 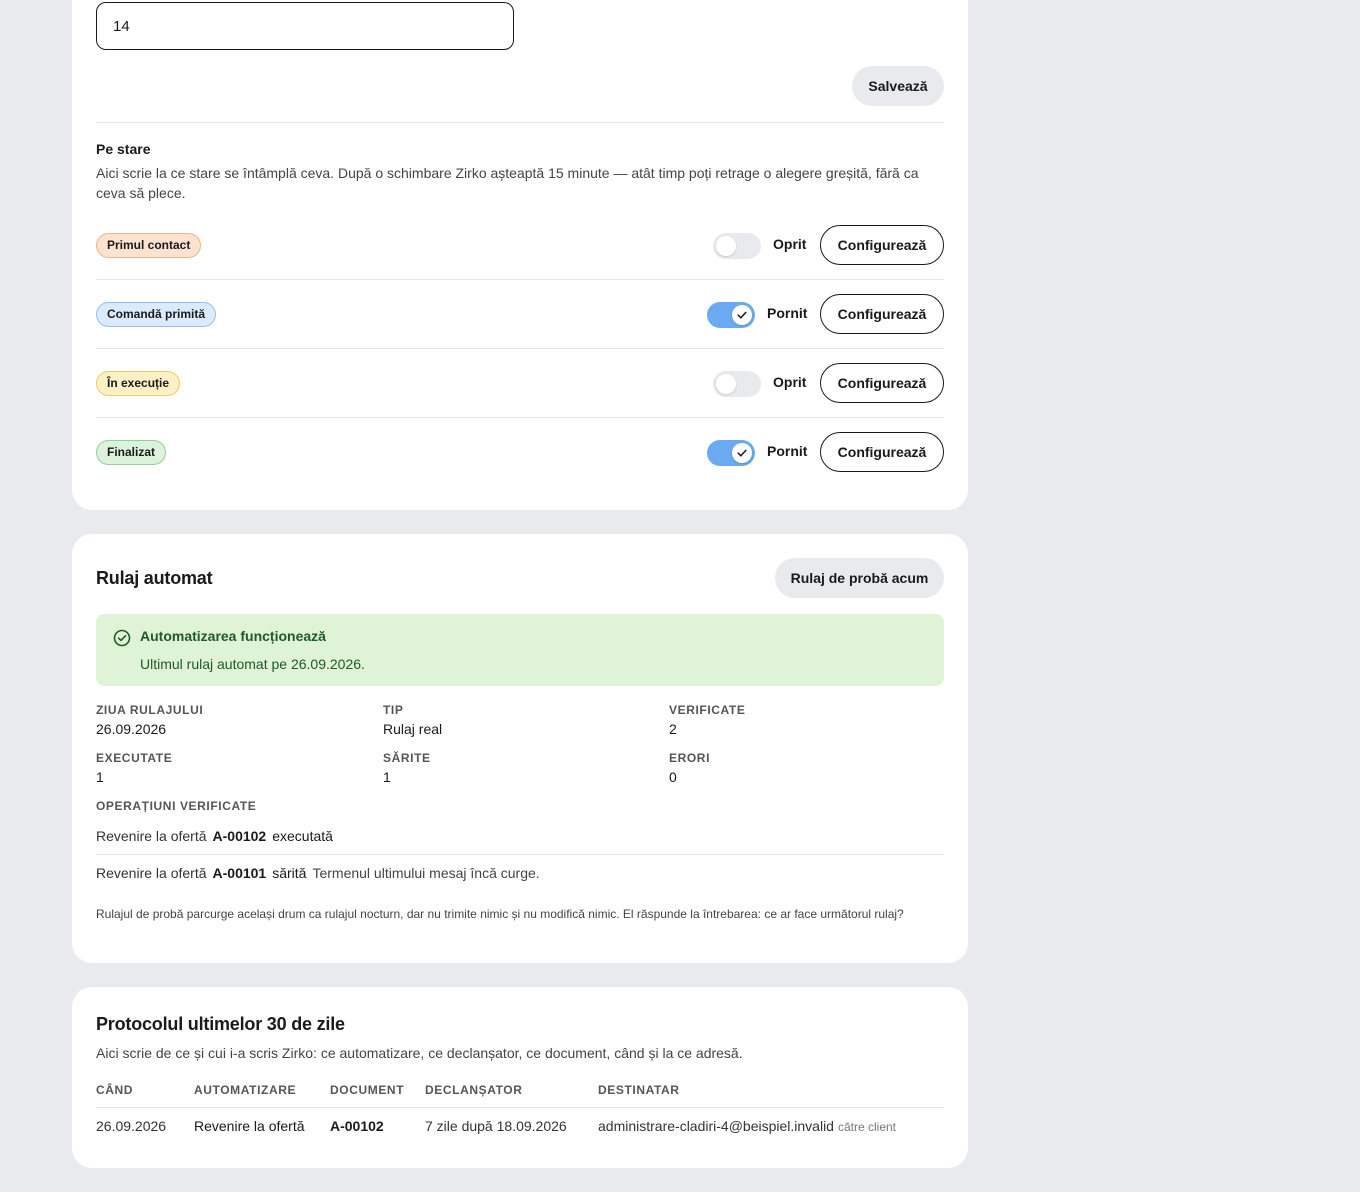 What do you see at coordinates (898, 86) in the screenshot?
I see `save-button: Salvează` at bounding box center [898, 86].